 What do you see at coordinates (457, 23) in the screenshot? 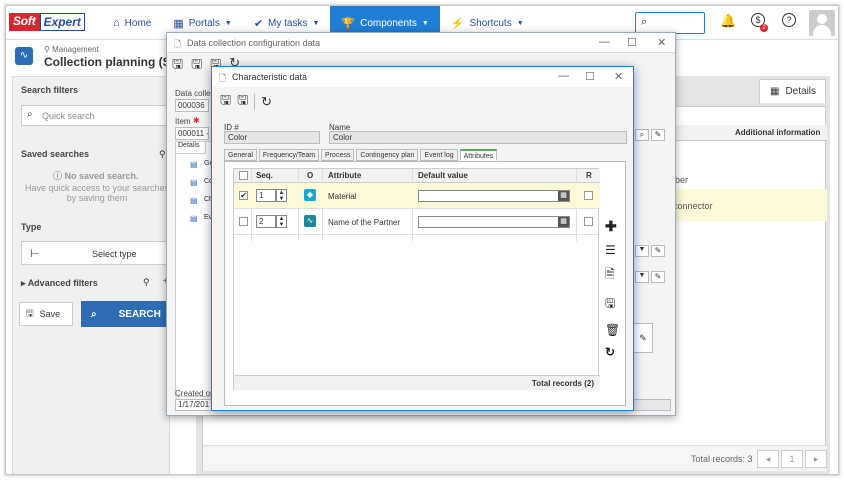
I see `bolt-icon: ⚡` at bounding box center [457, 23].